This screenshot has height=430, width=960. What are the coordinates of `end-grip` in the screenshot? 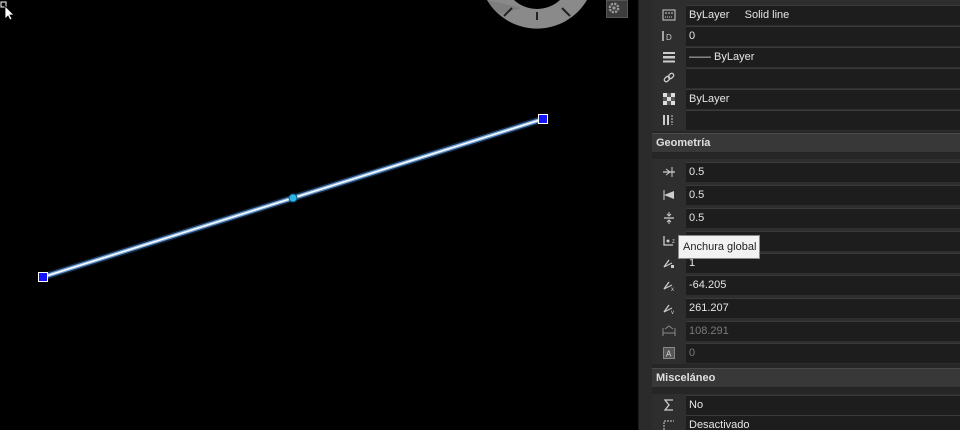 It's located at (543, 119).